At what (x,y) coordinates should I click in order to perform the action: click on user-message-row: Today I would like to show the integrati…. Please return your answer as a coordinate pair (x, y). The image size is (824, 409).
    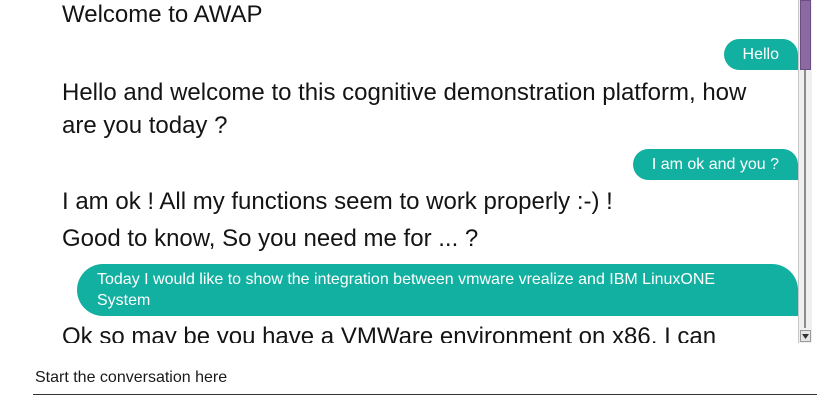
    Looking at the image, I should click on (437, 290).